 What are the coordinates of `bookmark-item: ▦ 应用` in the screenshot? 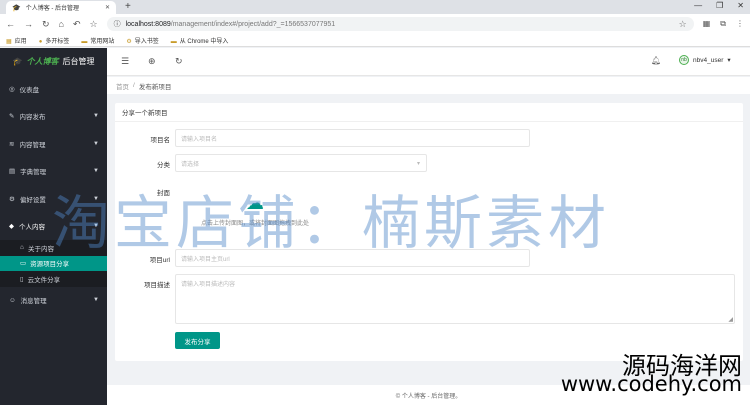 It's located at (16, 40).